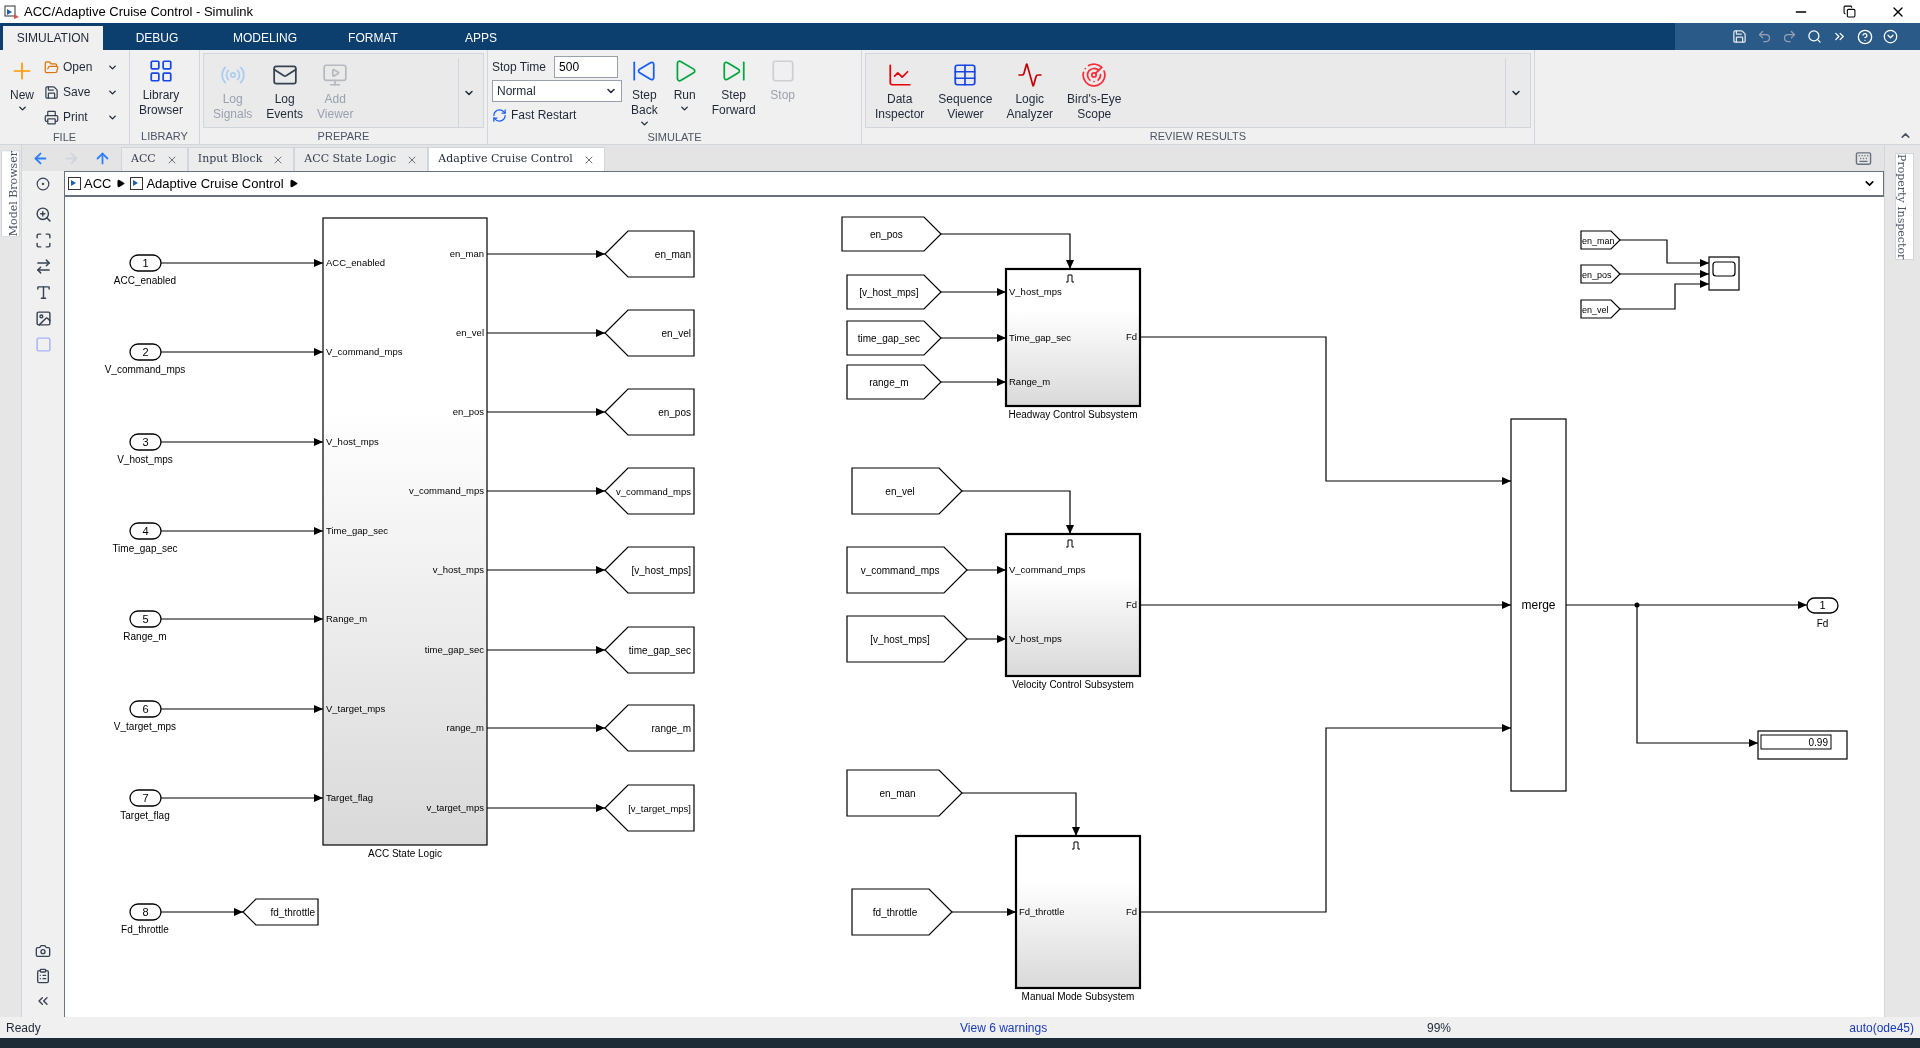  I want to click on ribbon-button: Run, so click(684, 84).